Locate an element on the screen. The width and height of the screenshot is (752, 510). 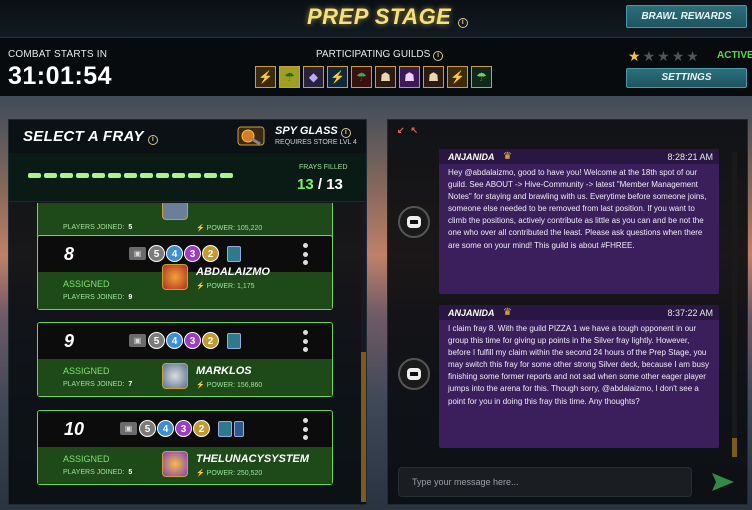
message-input is located at coordinates (545, 482).